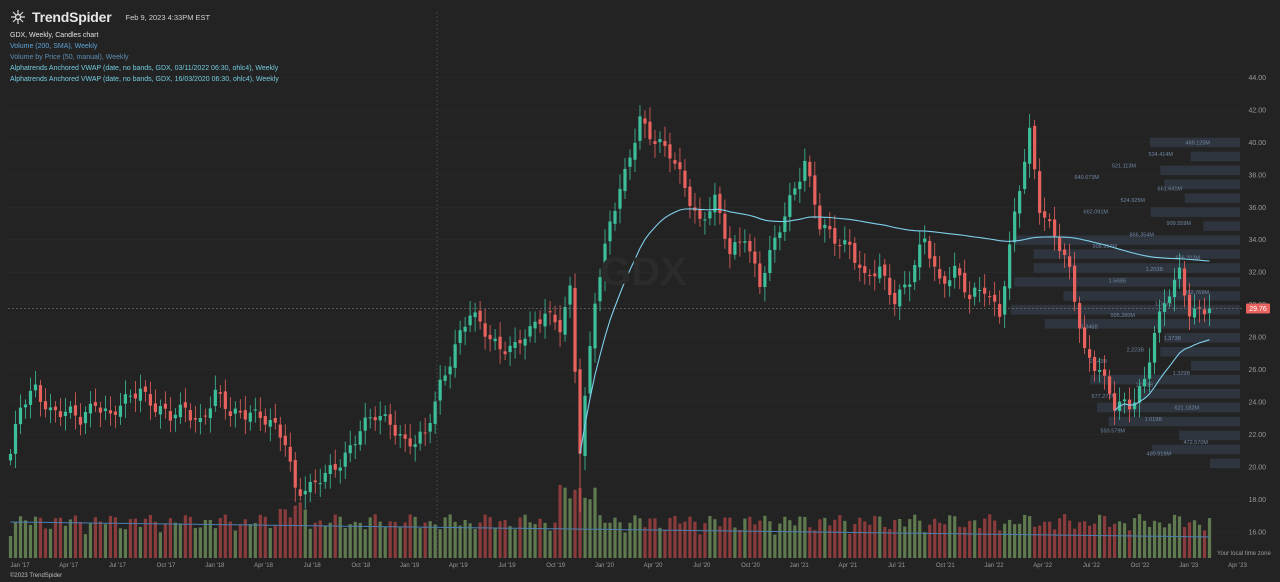 This screenshot has width=1280, height=582. Describe the element at coordinates (1170, 189) in the screenshot. I see `vbp-volume-label: 661.641M` at that location.